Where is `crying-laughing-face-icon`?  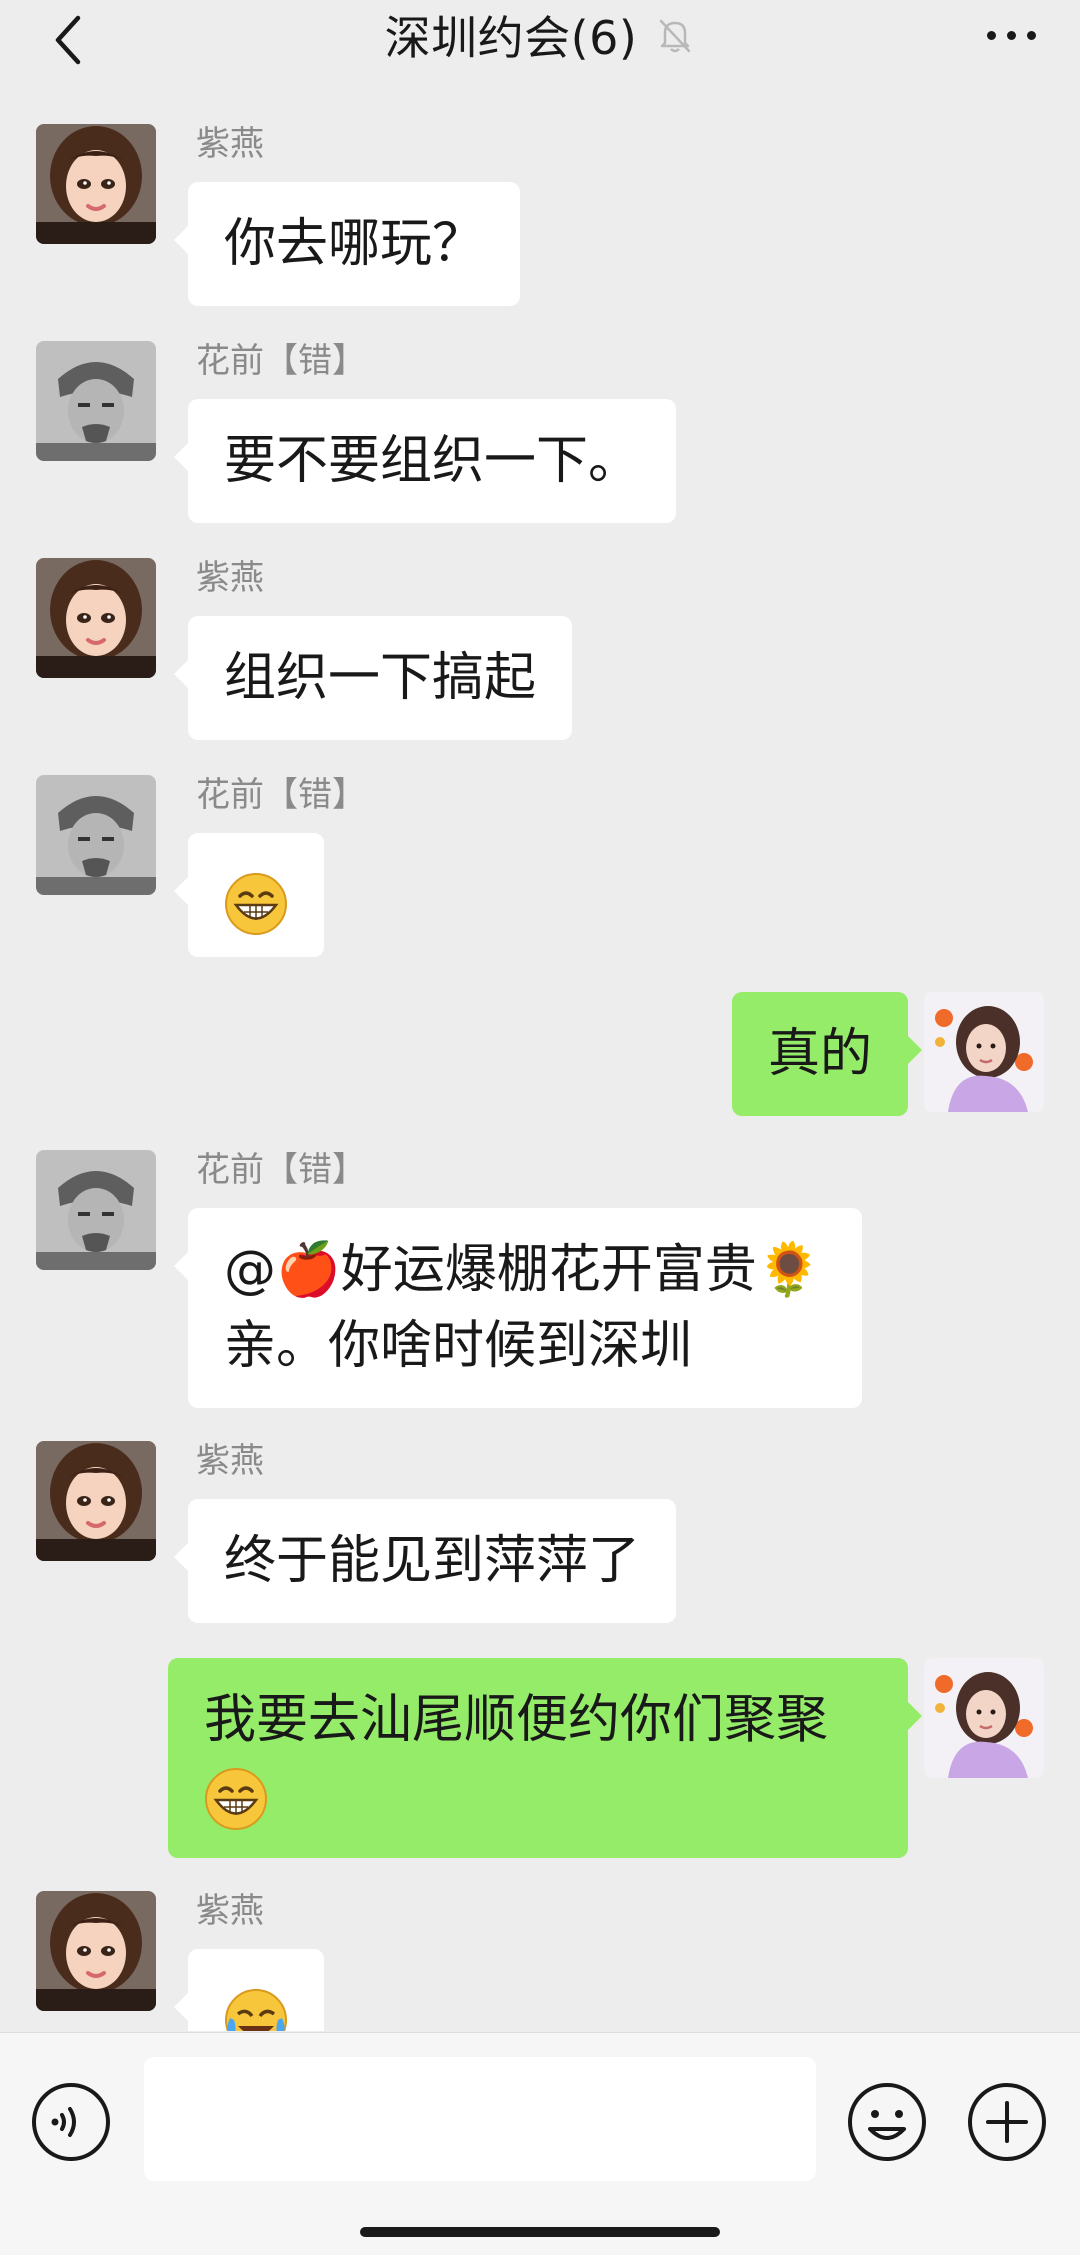
crying-laughing-face-icon is located at coordinates (256, 2010).